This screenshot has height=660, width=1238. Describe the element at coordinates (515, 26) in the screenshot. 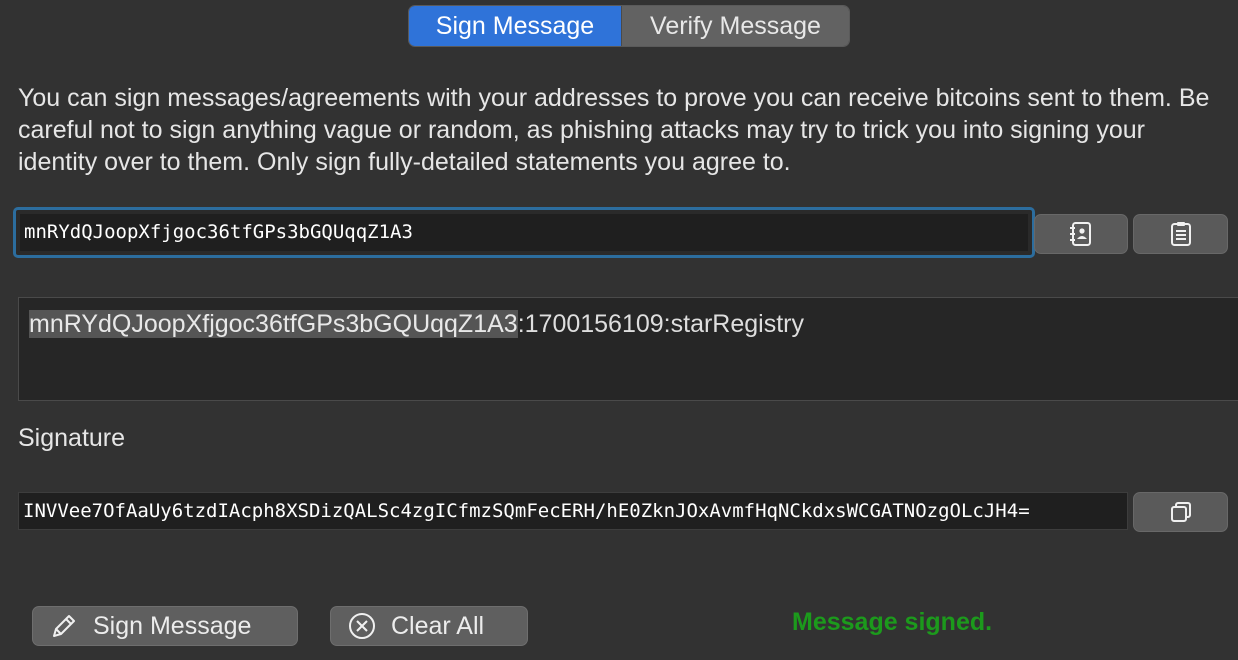

I see `tab-sign-message: Sign Message` at that location.